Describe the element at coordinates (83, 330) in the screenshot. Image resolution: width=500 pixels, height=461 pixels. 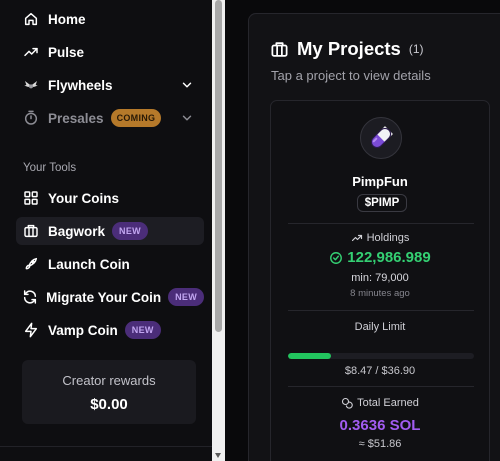
I see `nav-label-vamp-coin: Vamp Coin` at that location.